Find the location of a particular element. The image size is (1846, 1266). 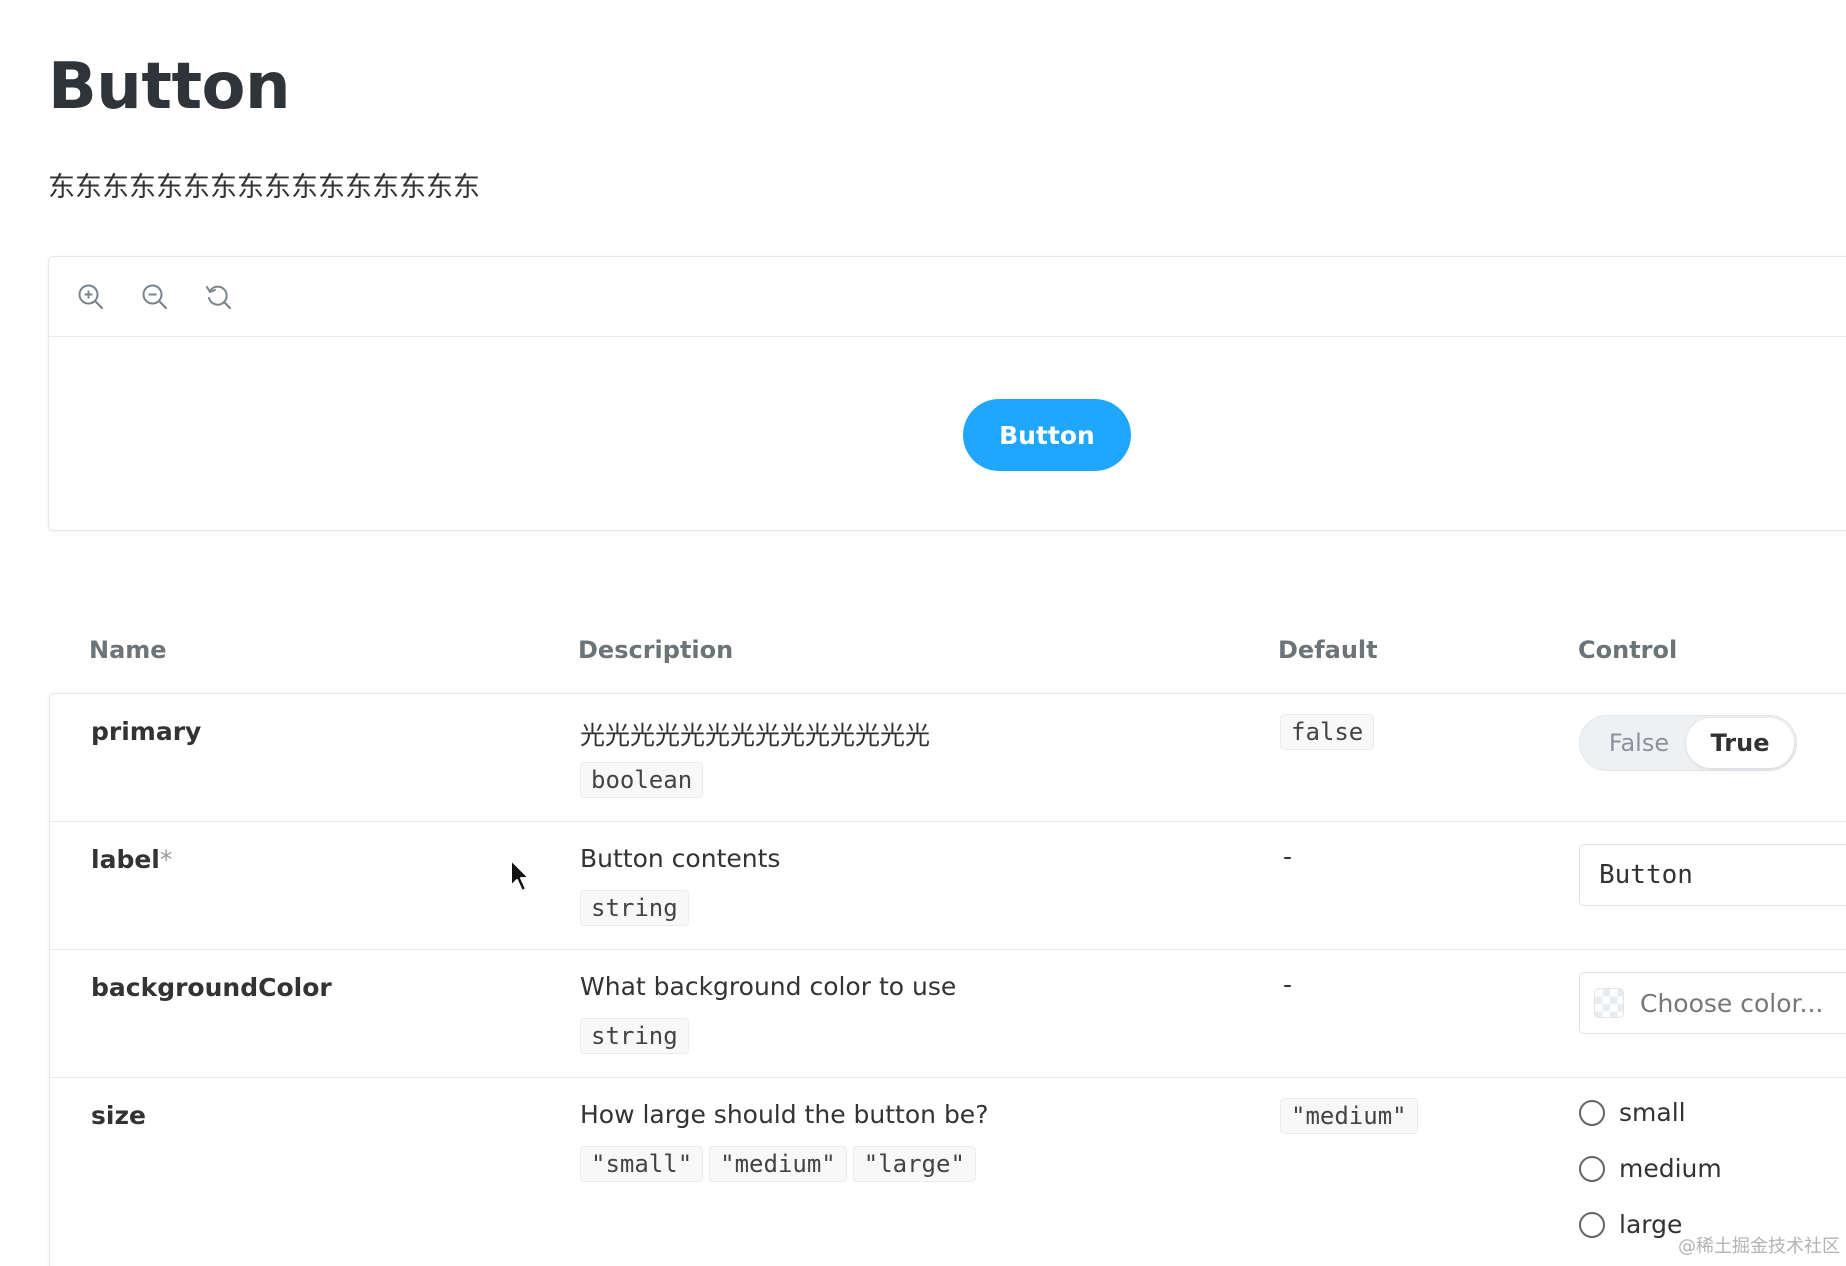

arg-description: Button contents is located at coordinates (680, 858).